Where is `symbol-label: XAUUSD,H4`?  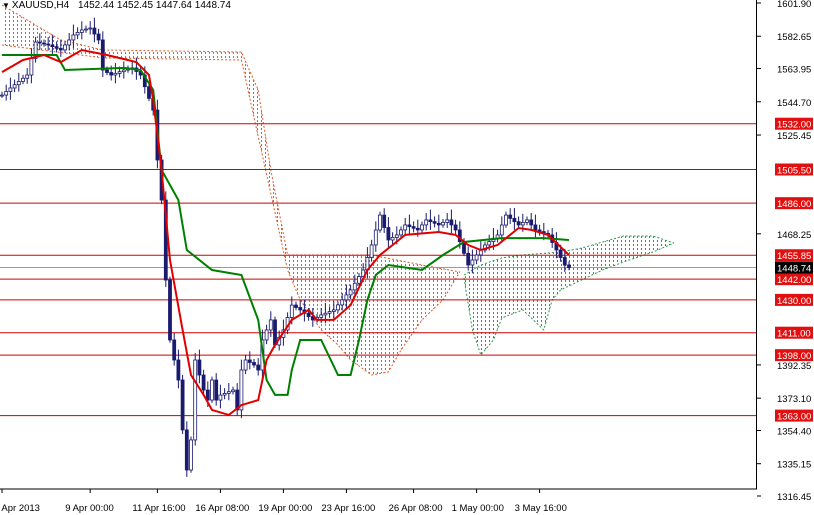 symbol-label: XAUUSD,H4 is located at coordinates (40, 5).